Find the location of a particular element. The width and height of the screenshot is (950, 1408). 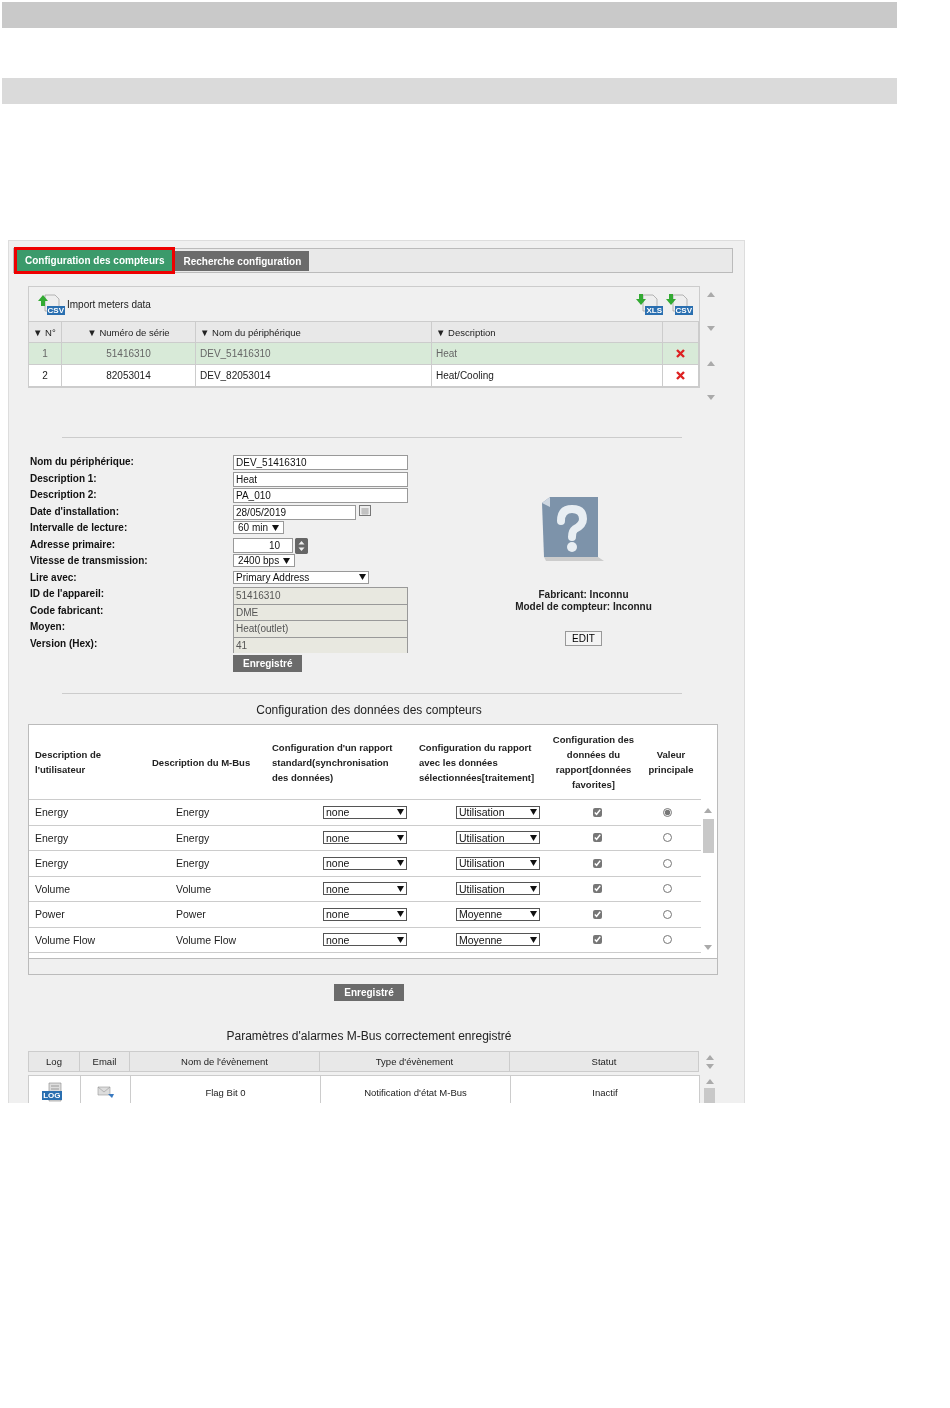

column-header: Type d'évènement is located at coordinates (415, 1061).